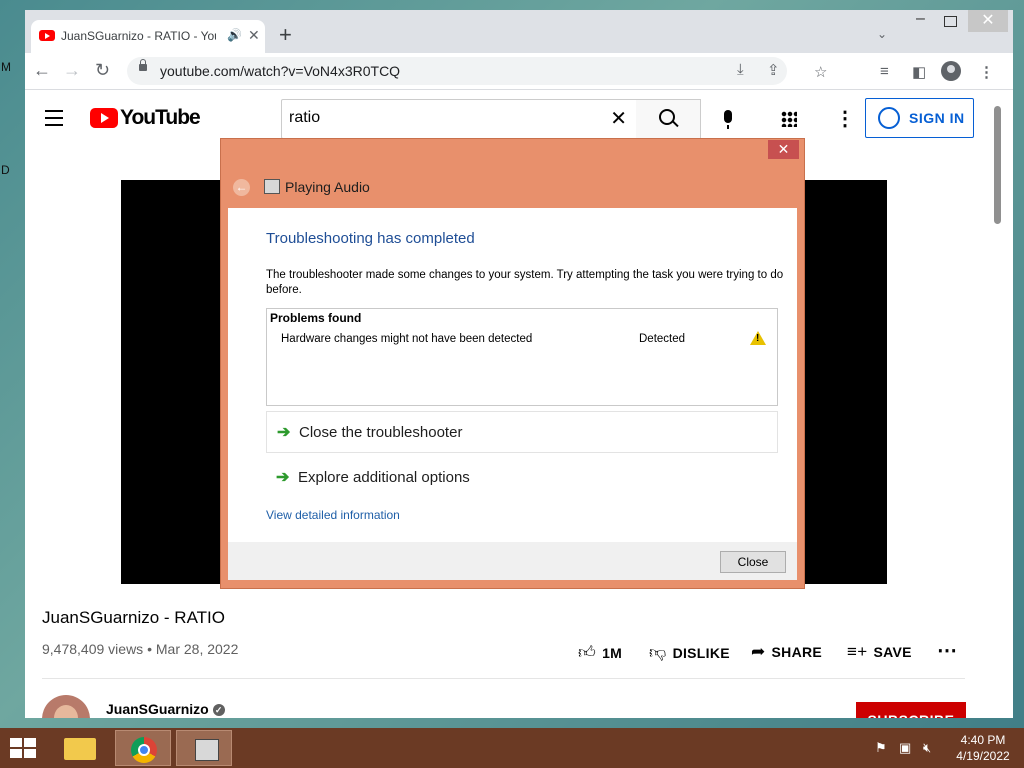 This screenshot has width=1024, height=768. I want to click on youtube-favicon-icon, so click(47, 35).